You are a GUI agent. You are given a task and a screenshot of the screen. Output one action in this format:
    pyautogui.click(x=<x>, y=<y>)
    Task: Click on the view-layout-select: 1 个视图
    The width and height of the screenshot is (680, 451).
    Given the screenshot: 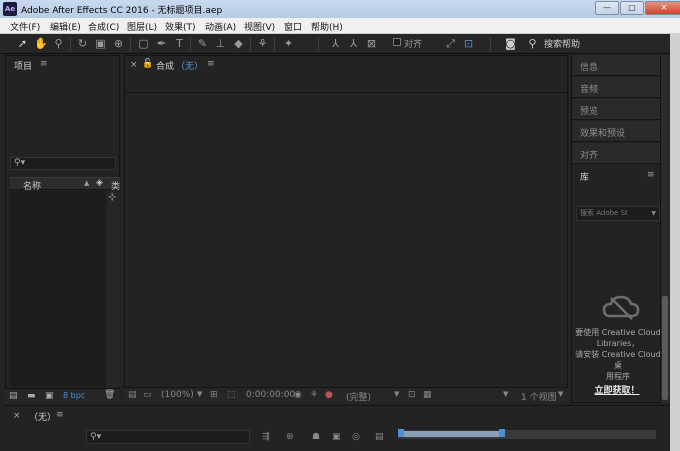 What is the action you would take?
    pyautogui.click(x=539, y=396)
    